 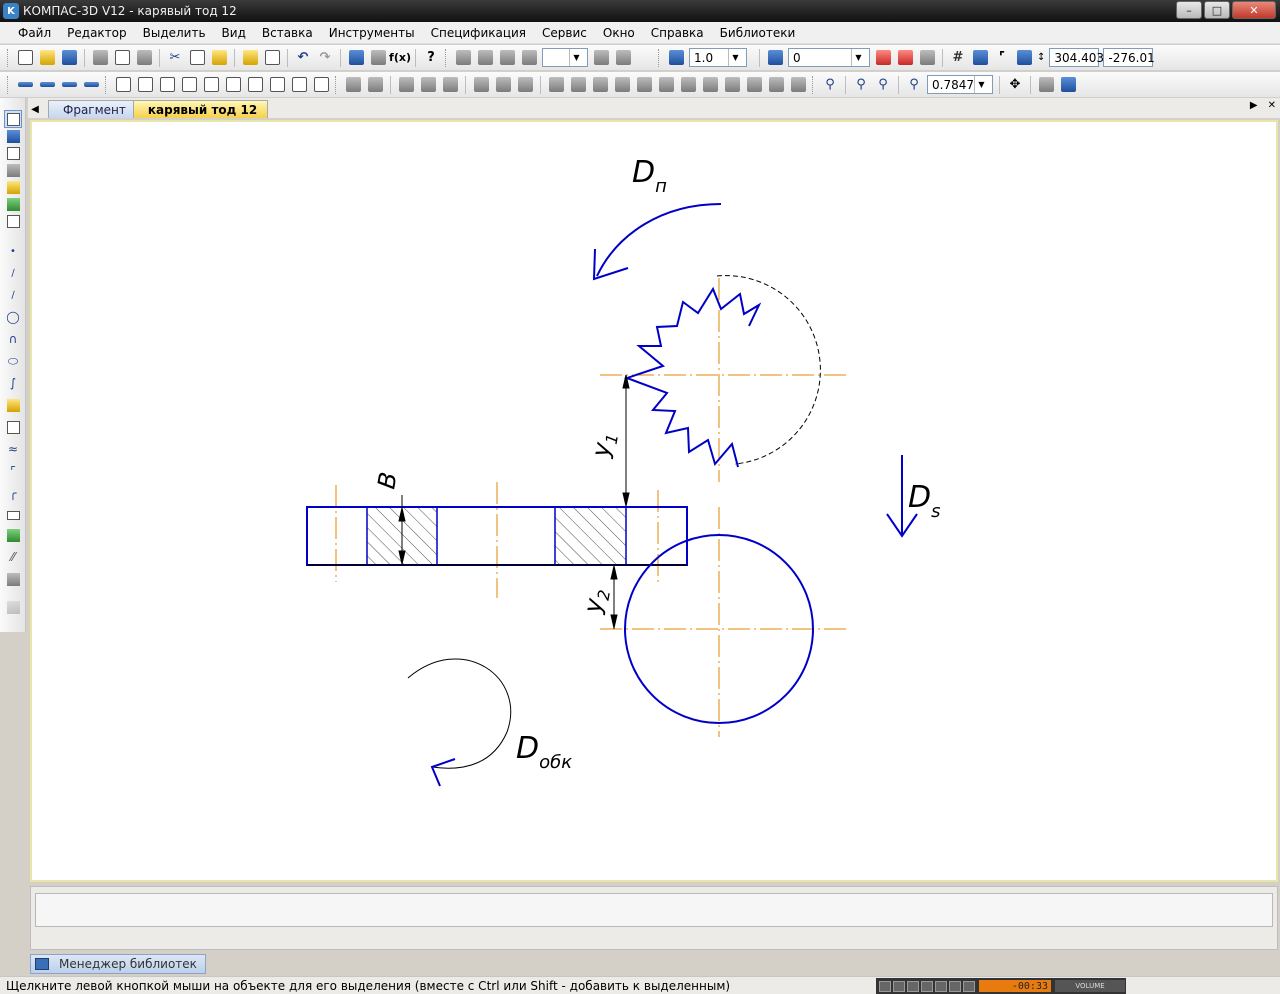 What do you see at coordinates (69, 58) in the screenshot?
I see `save-button` at bounding box center [69, 58].